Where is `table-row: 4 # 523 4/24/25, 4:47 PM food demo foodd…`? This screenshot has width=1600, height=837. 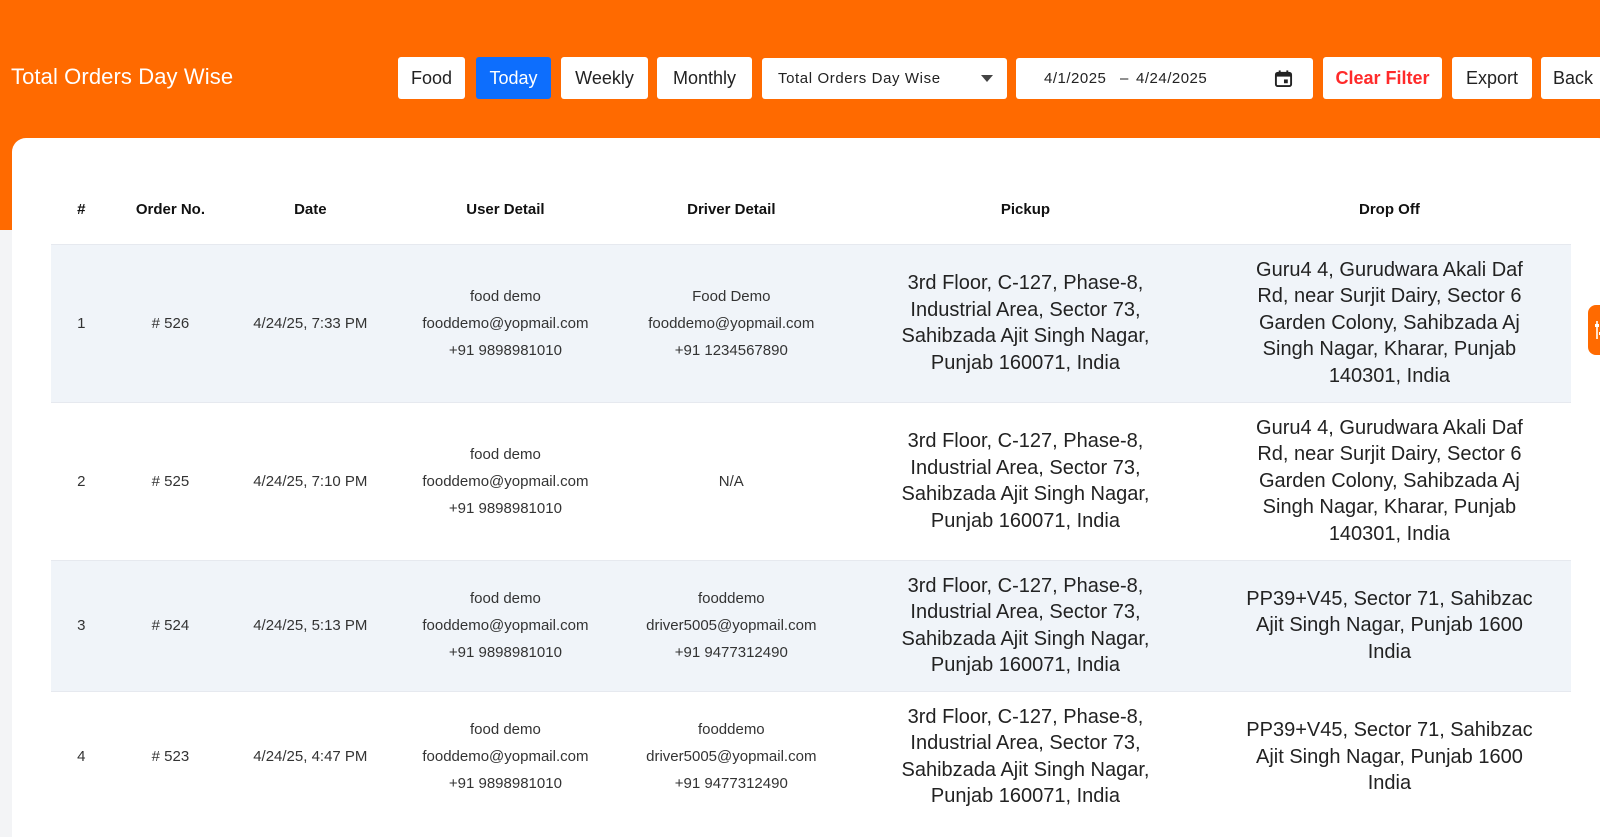 table-row: 4 # 523 4/24/25, 4:47 PM food demo foodd… is located at coordinates (811, 756).